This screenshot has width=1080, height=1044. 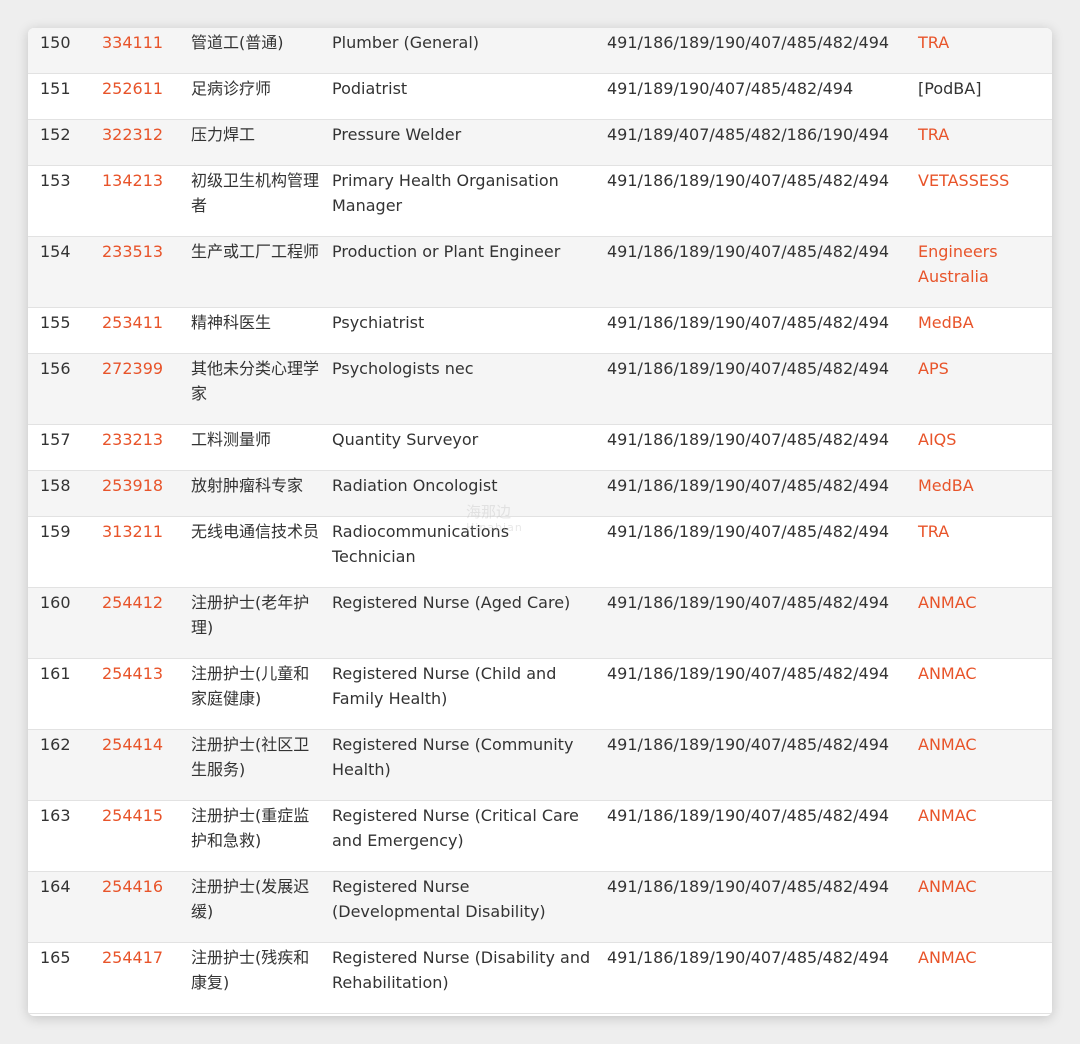 I want to click on occupation-chinese: 足病诊疗师, so click(x=261, y=96).